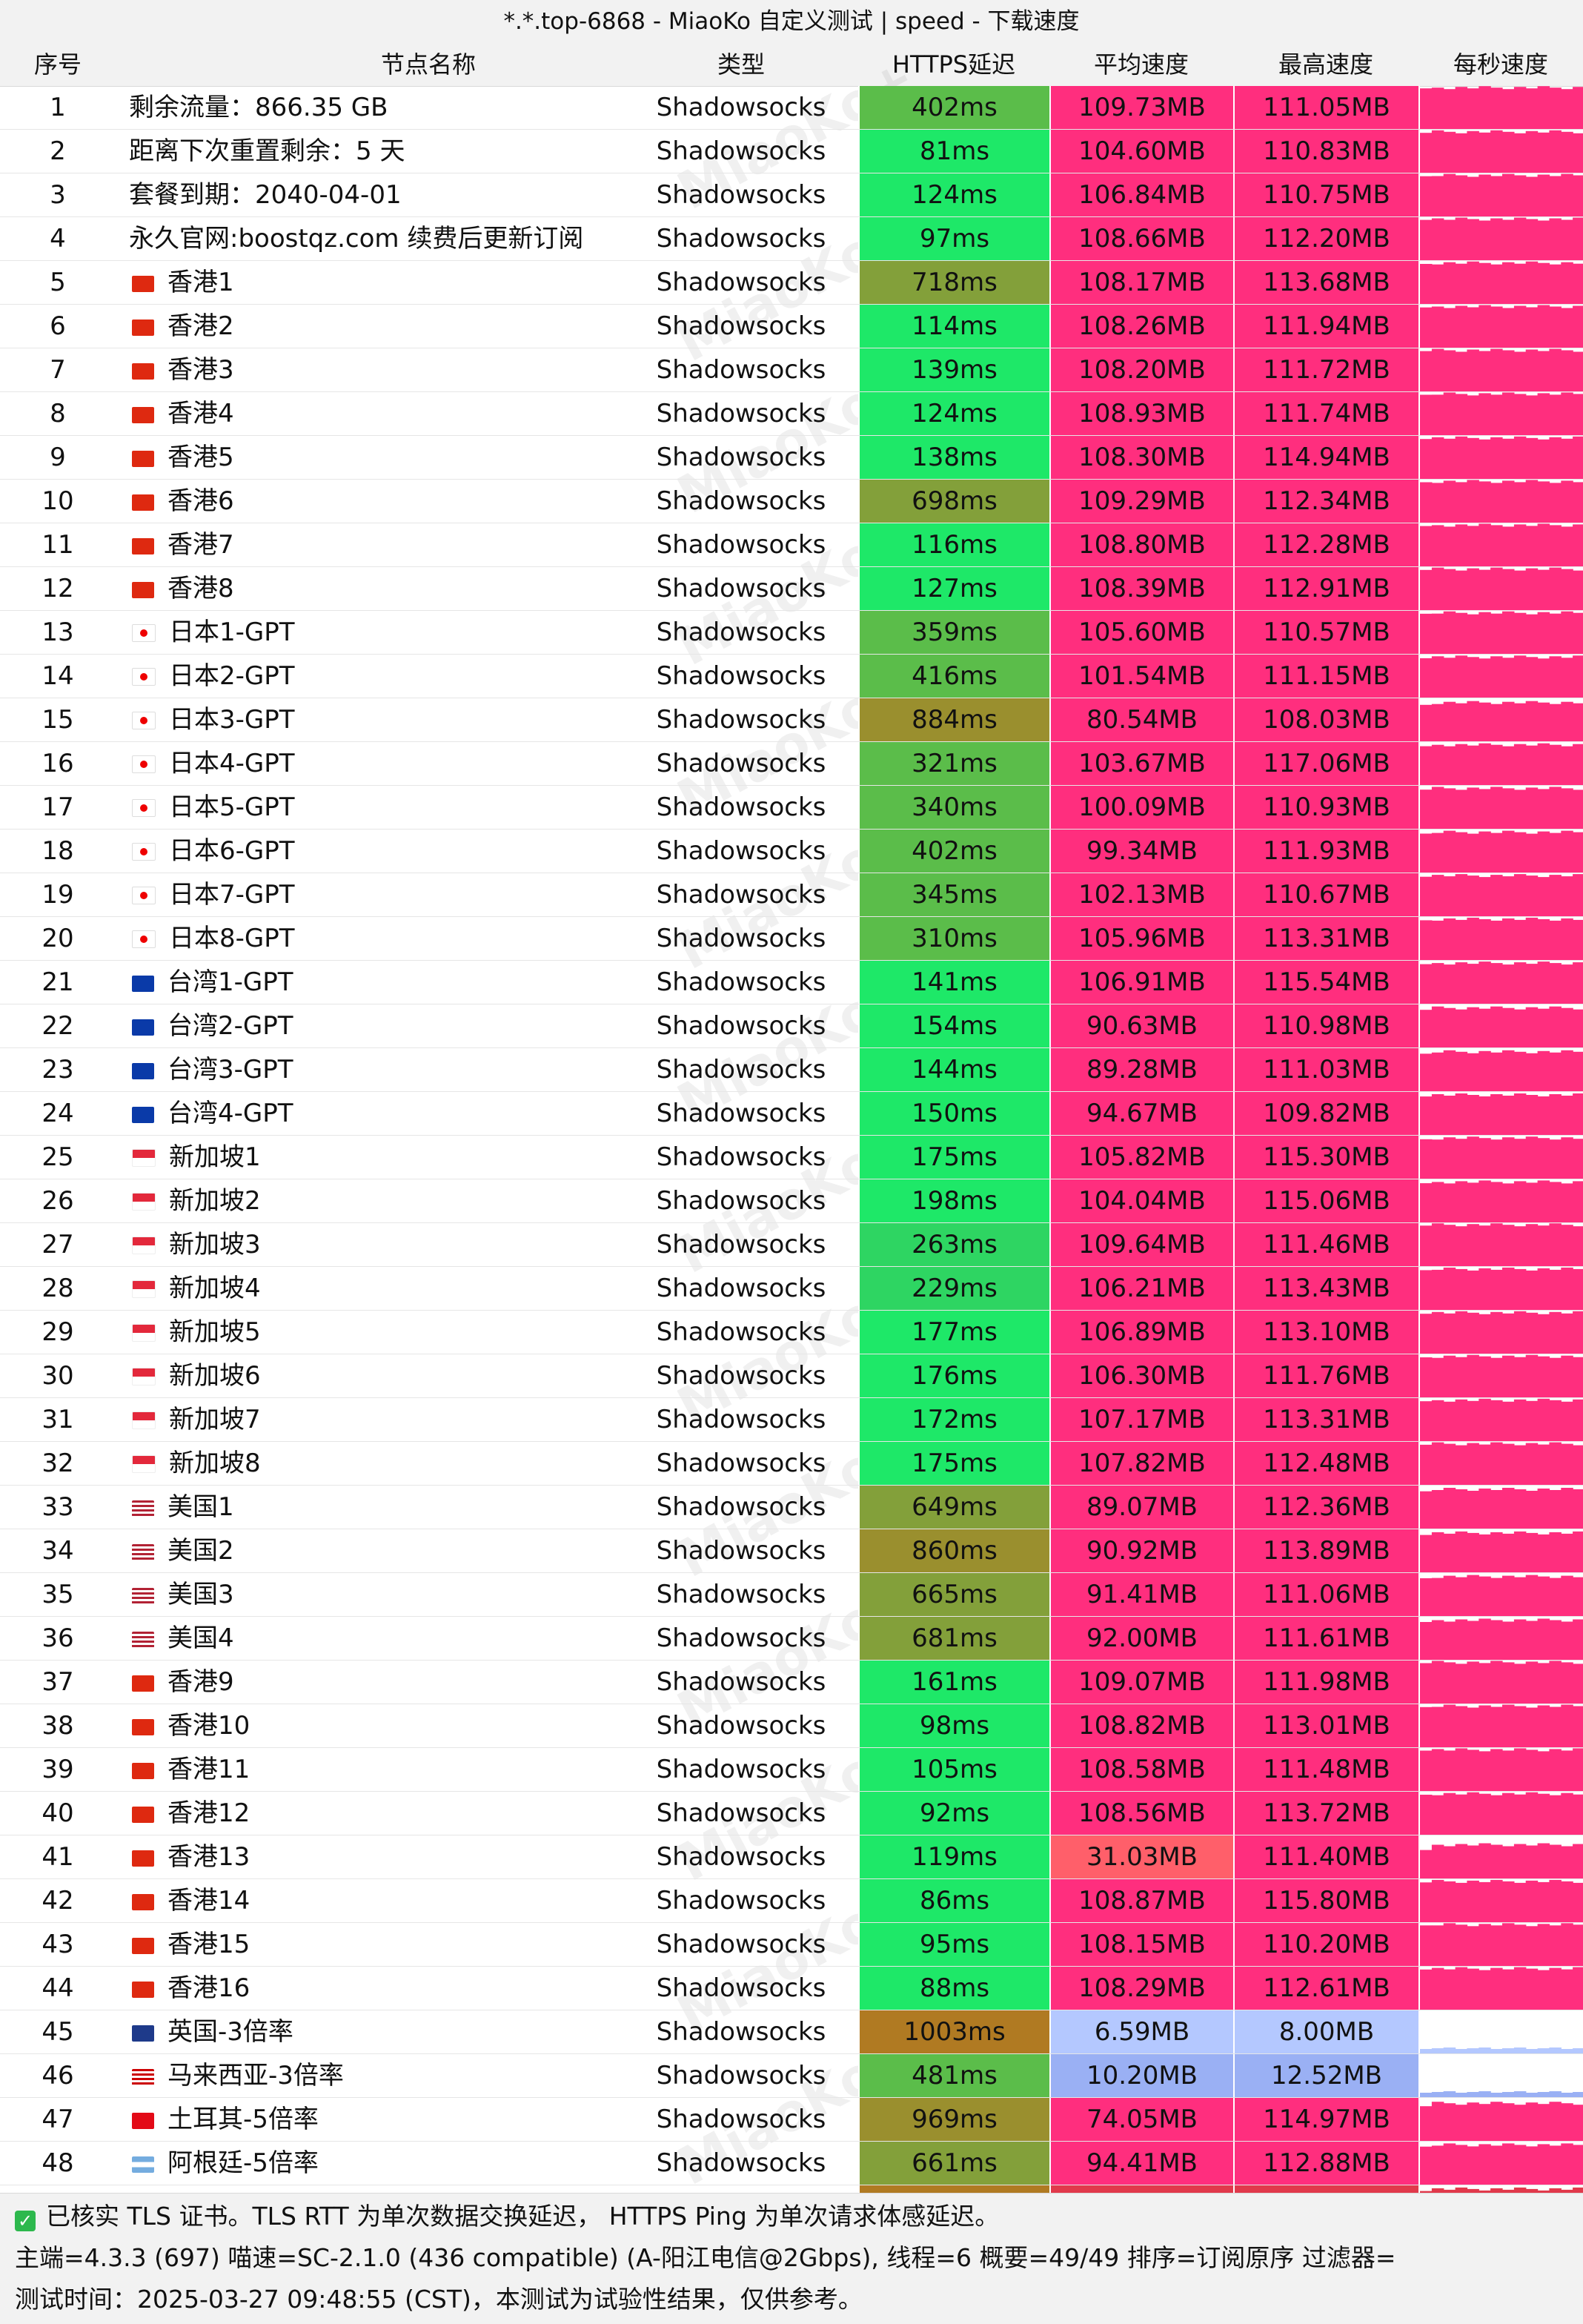 The width and height of the screenshot is (1583, 2324). What do you see at coordinates (58, 588) in the screenshot?
I see `row-index: 12` at bounding box center [58, 588].